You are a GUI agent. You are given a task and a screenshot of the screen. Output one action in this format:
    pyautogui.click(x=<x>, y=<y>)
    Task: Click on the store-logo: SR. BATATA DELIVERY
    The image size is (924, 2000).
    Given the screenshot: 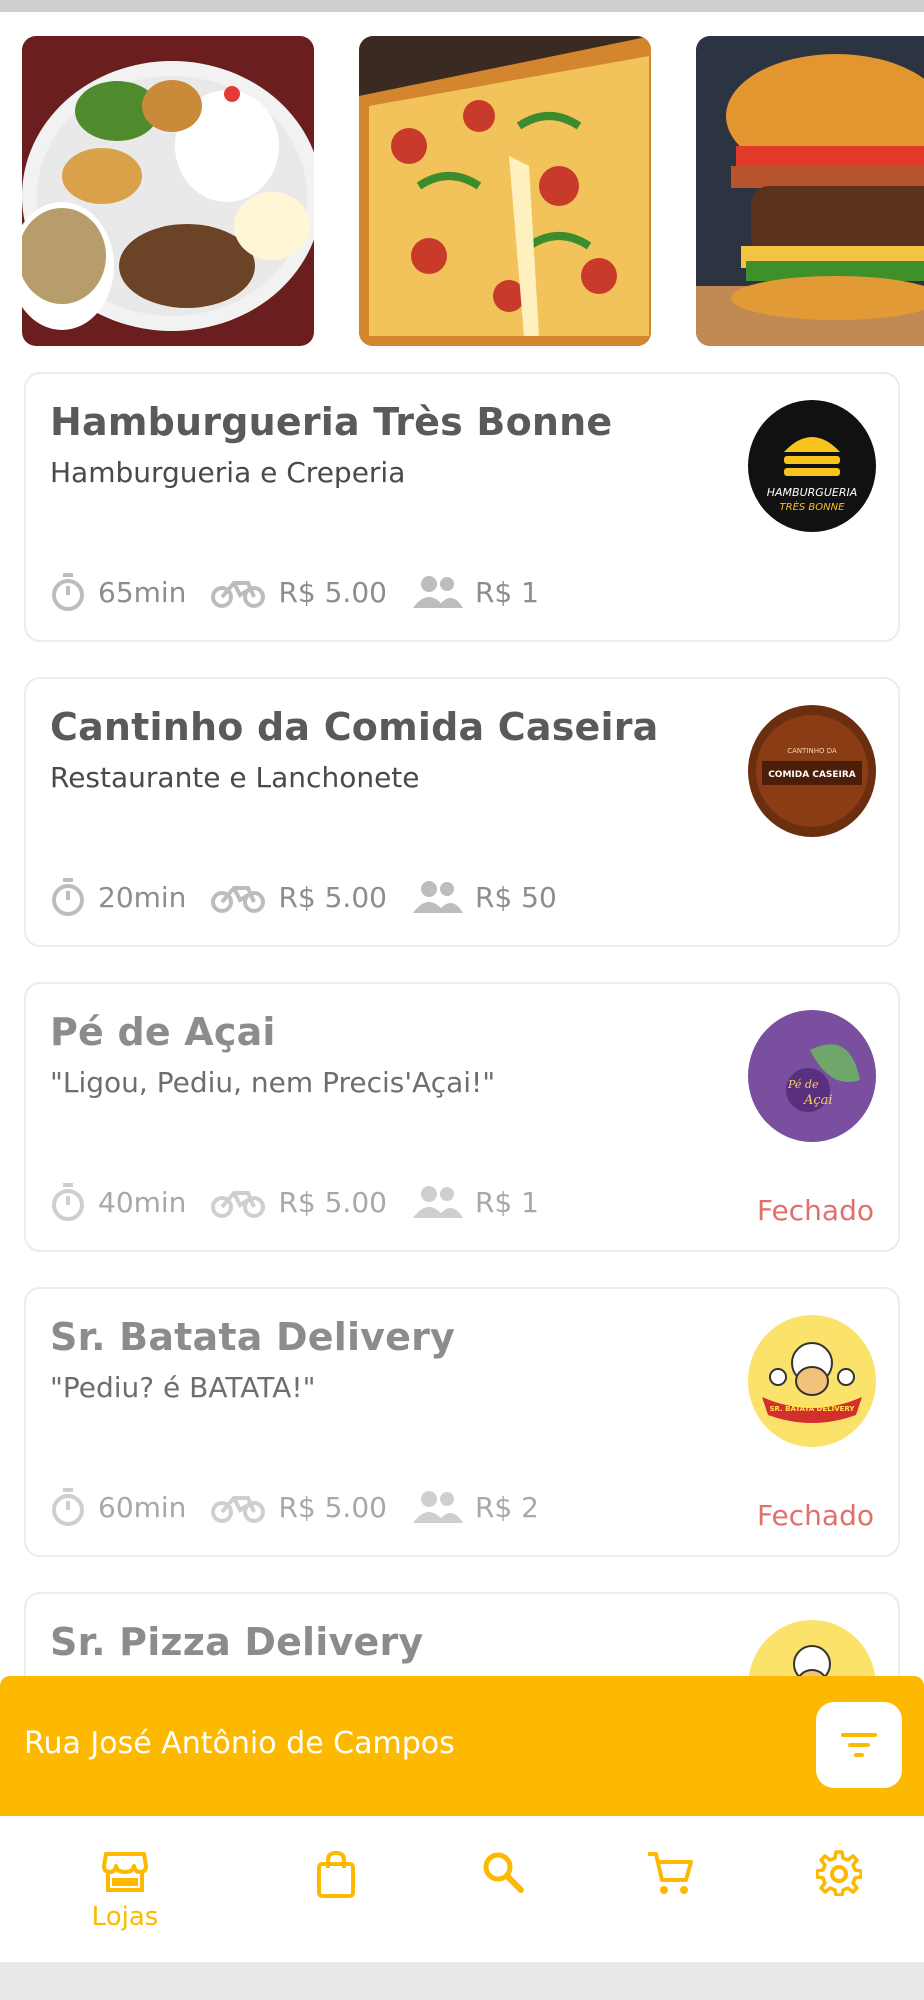 What is the action you would take?
    pyautogui.click(x=812, y=1381)
    